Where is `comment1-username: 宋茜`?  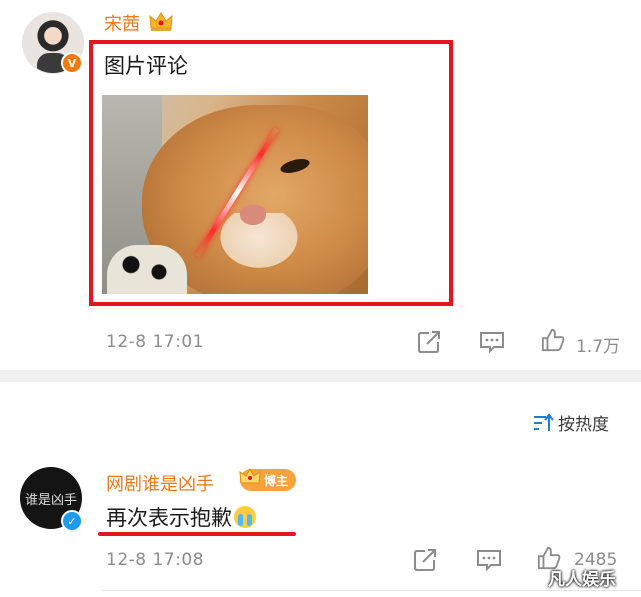
comment1-username: 宋茜 is located at coordinates (122, 23).